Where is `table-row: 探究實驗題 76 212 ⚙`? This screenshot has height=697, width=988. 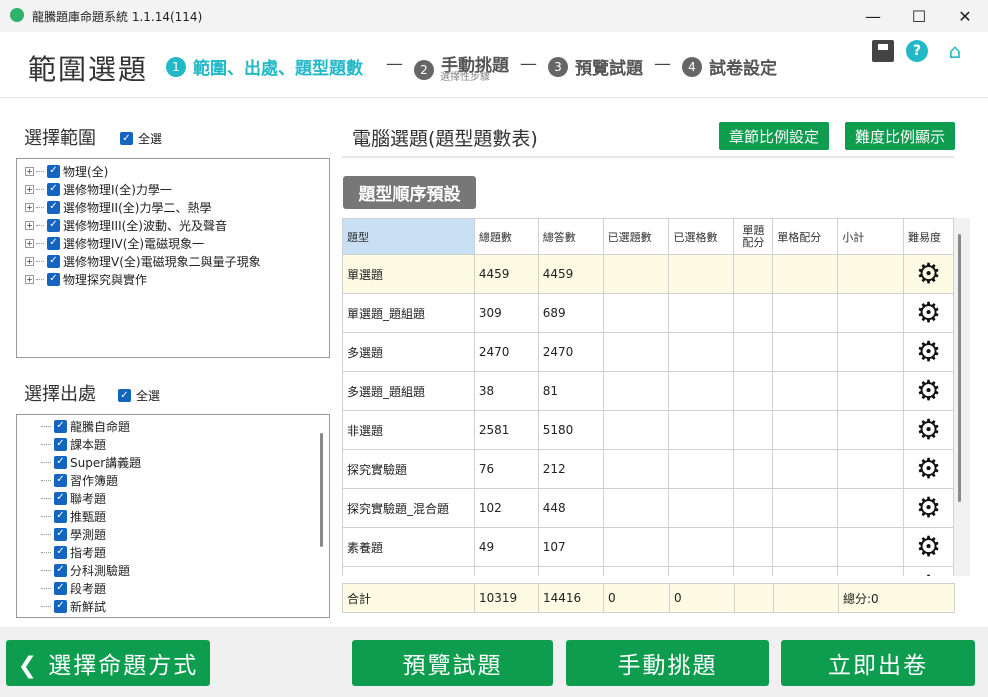
table-row: 探究實驗題 76 212 ⚙ is located at coordinates (648, 469).